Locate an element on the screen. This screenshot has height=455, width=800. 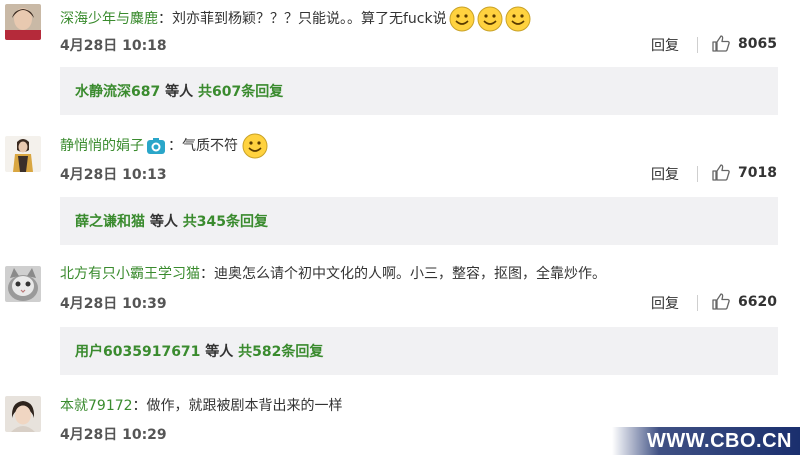
reply-count-link: 共607条回复 is located at coordinates (240, 92).